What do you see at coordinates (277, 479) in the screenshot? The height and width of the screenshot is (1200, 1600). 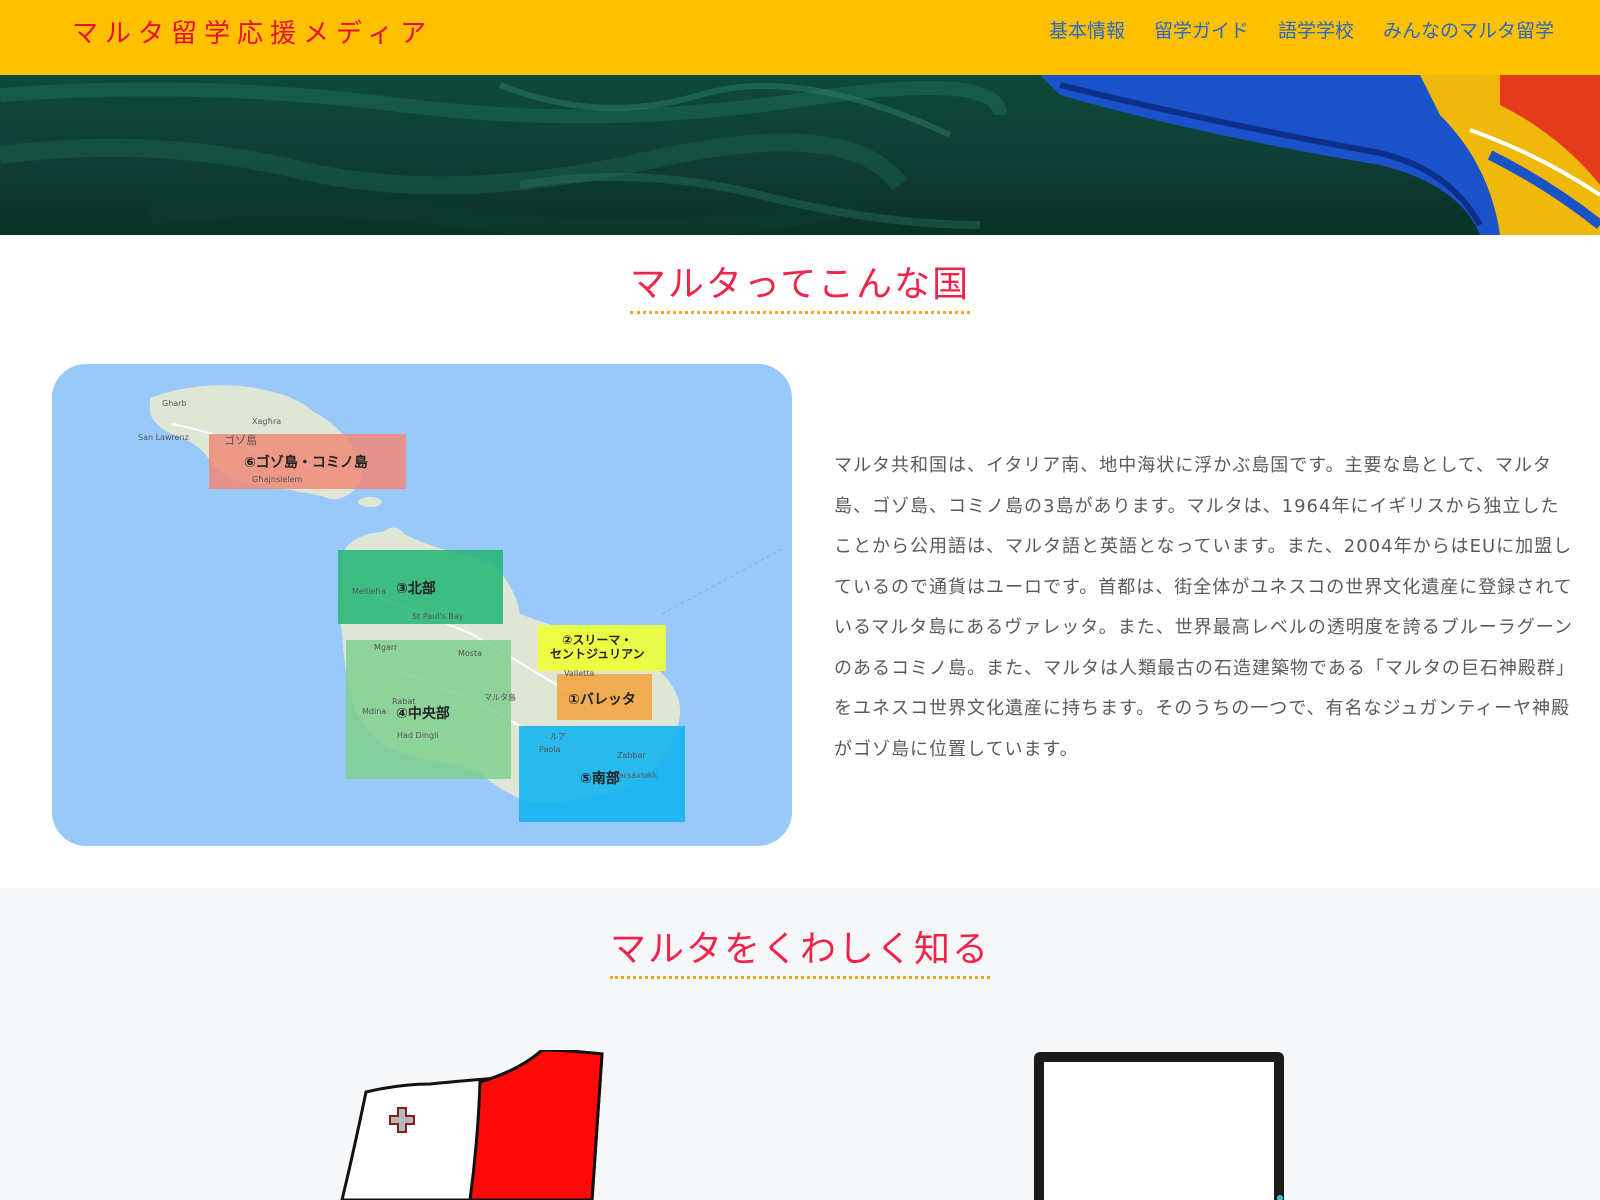 I see `place-name: Għajnsielem` at bounding box center [277, 479].